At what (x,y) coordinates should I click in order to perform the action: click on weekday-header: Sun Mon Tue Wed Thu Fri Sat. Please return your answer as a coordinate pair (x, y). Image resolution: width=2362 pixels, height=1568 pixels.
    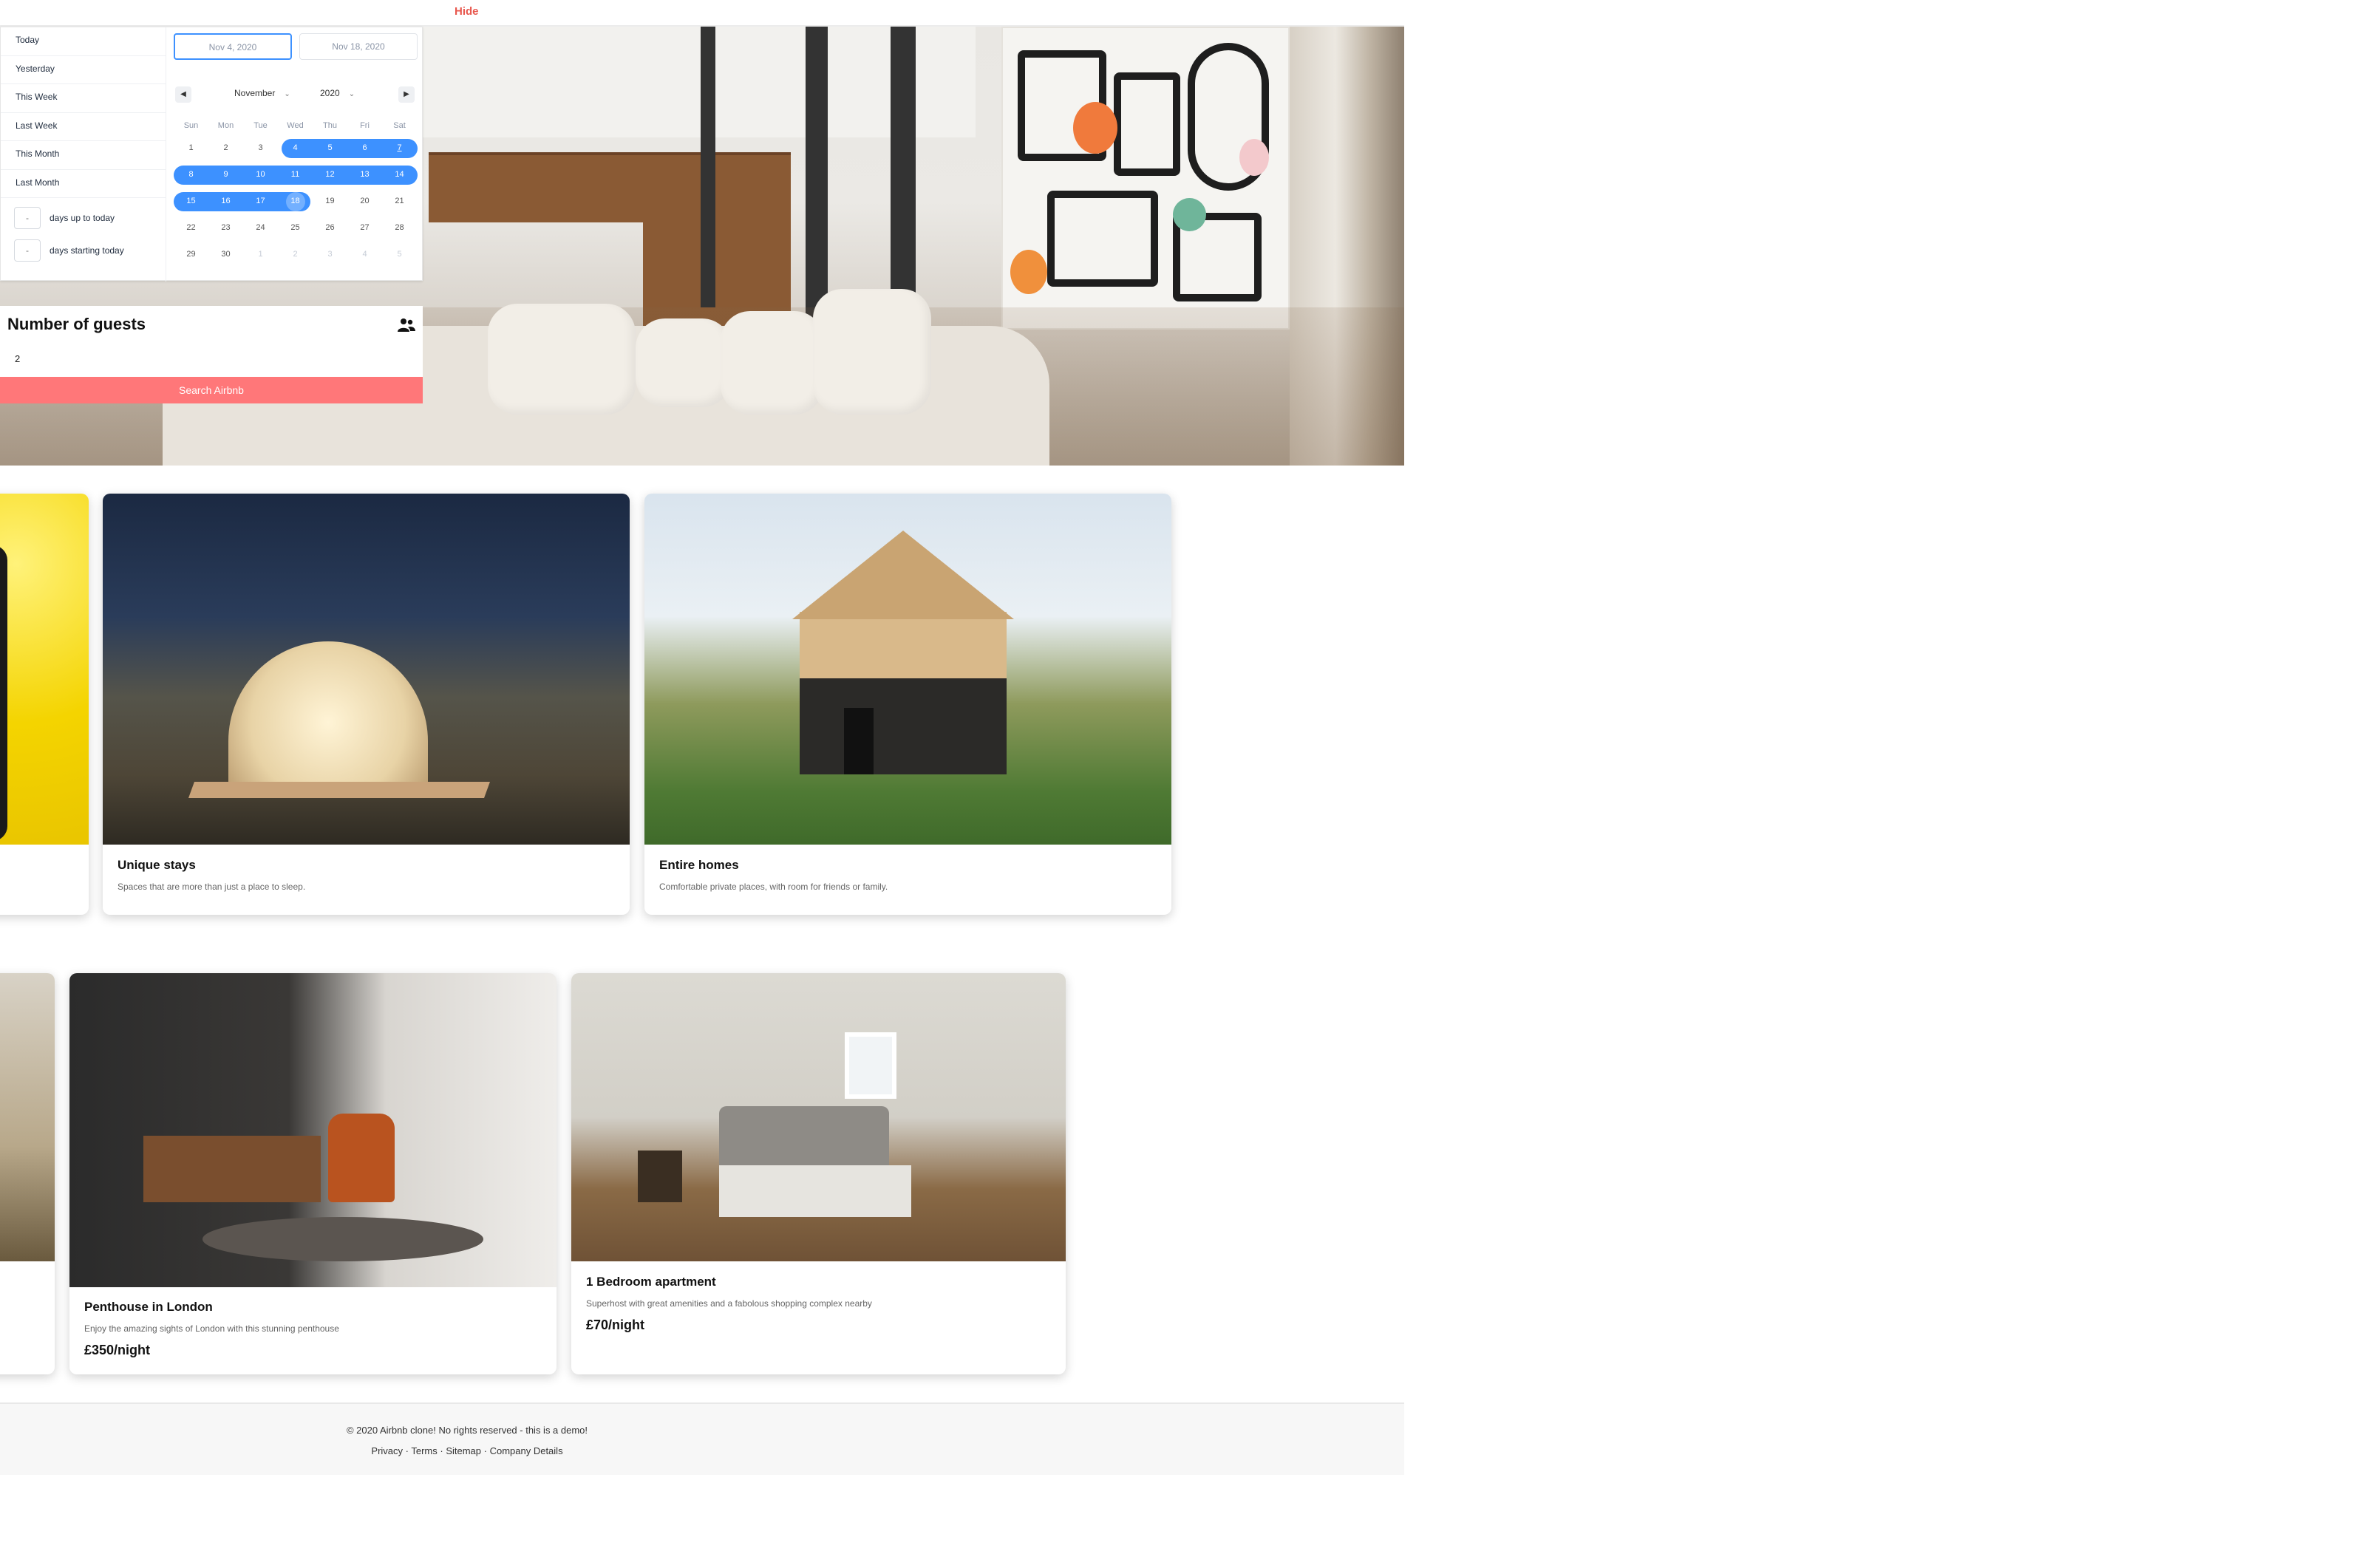
    Looking at the image, I should click on (296, 127).